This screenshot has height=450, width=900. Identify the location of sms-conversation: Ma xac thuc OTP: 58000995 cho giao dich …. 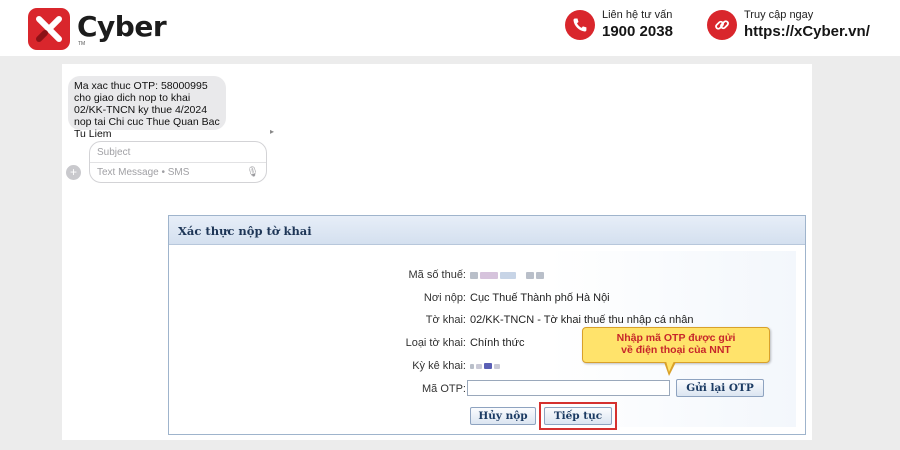
(168, 128).